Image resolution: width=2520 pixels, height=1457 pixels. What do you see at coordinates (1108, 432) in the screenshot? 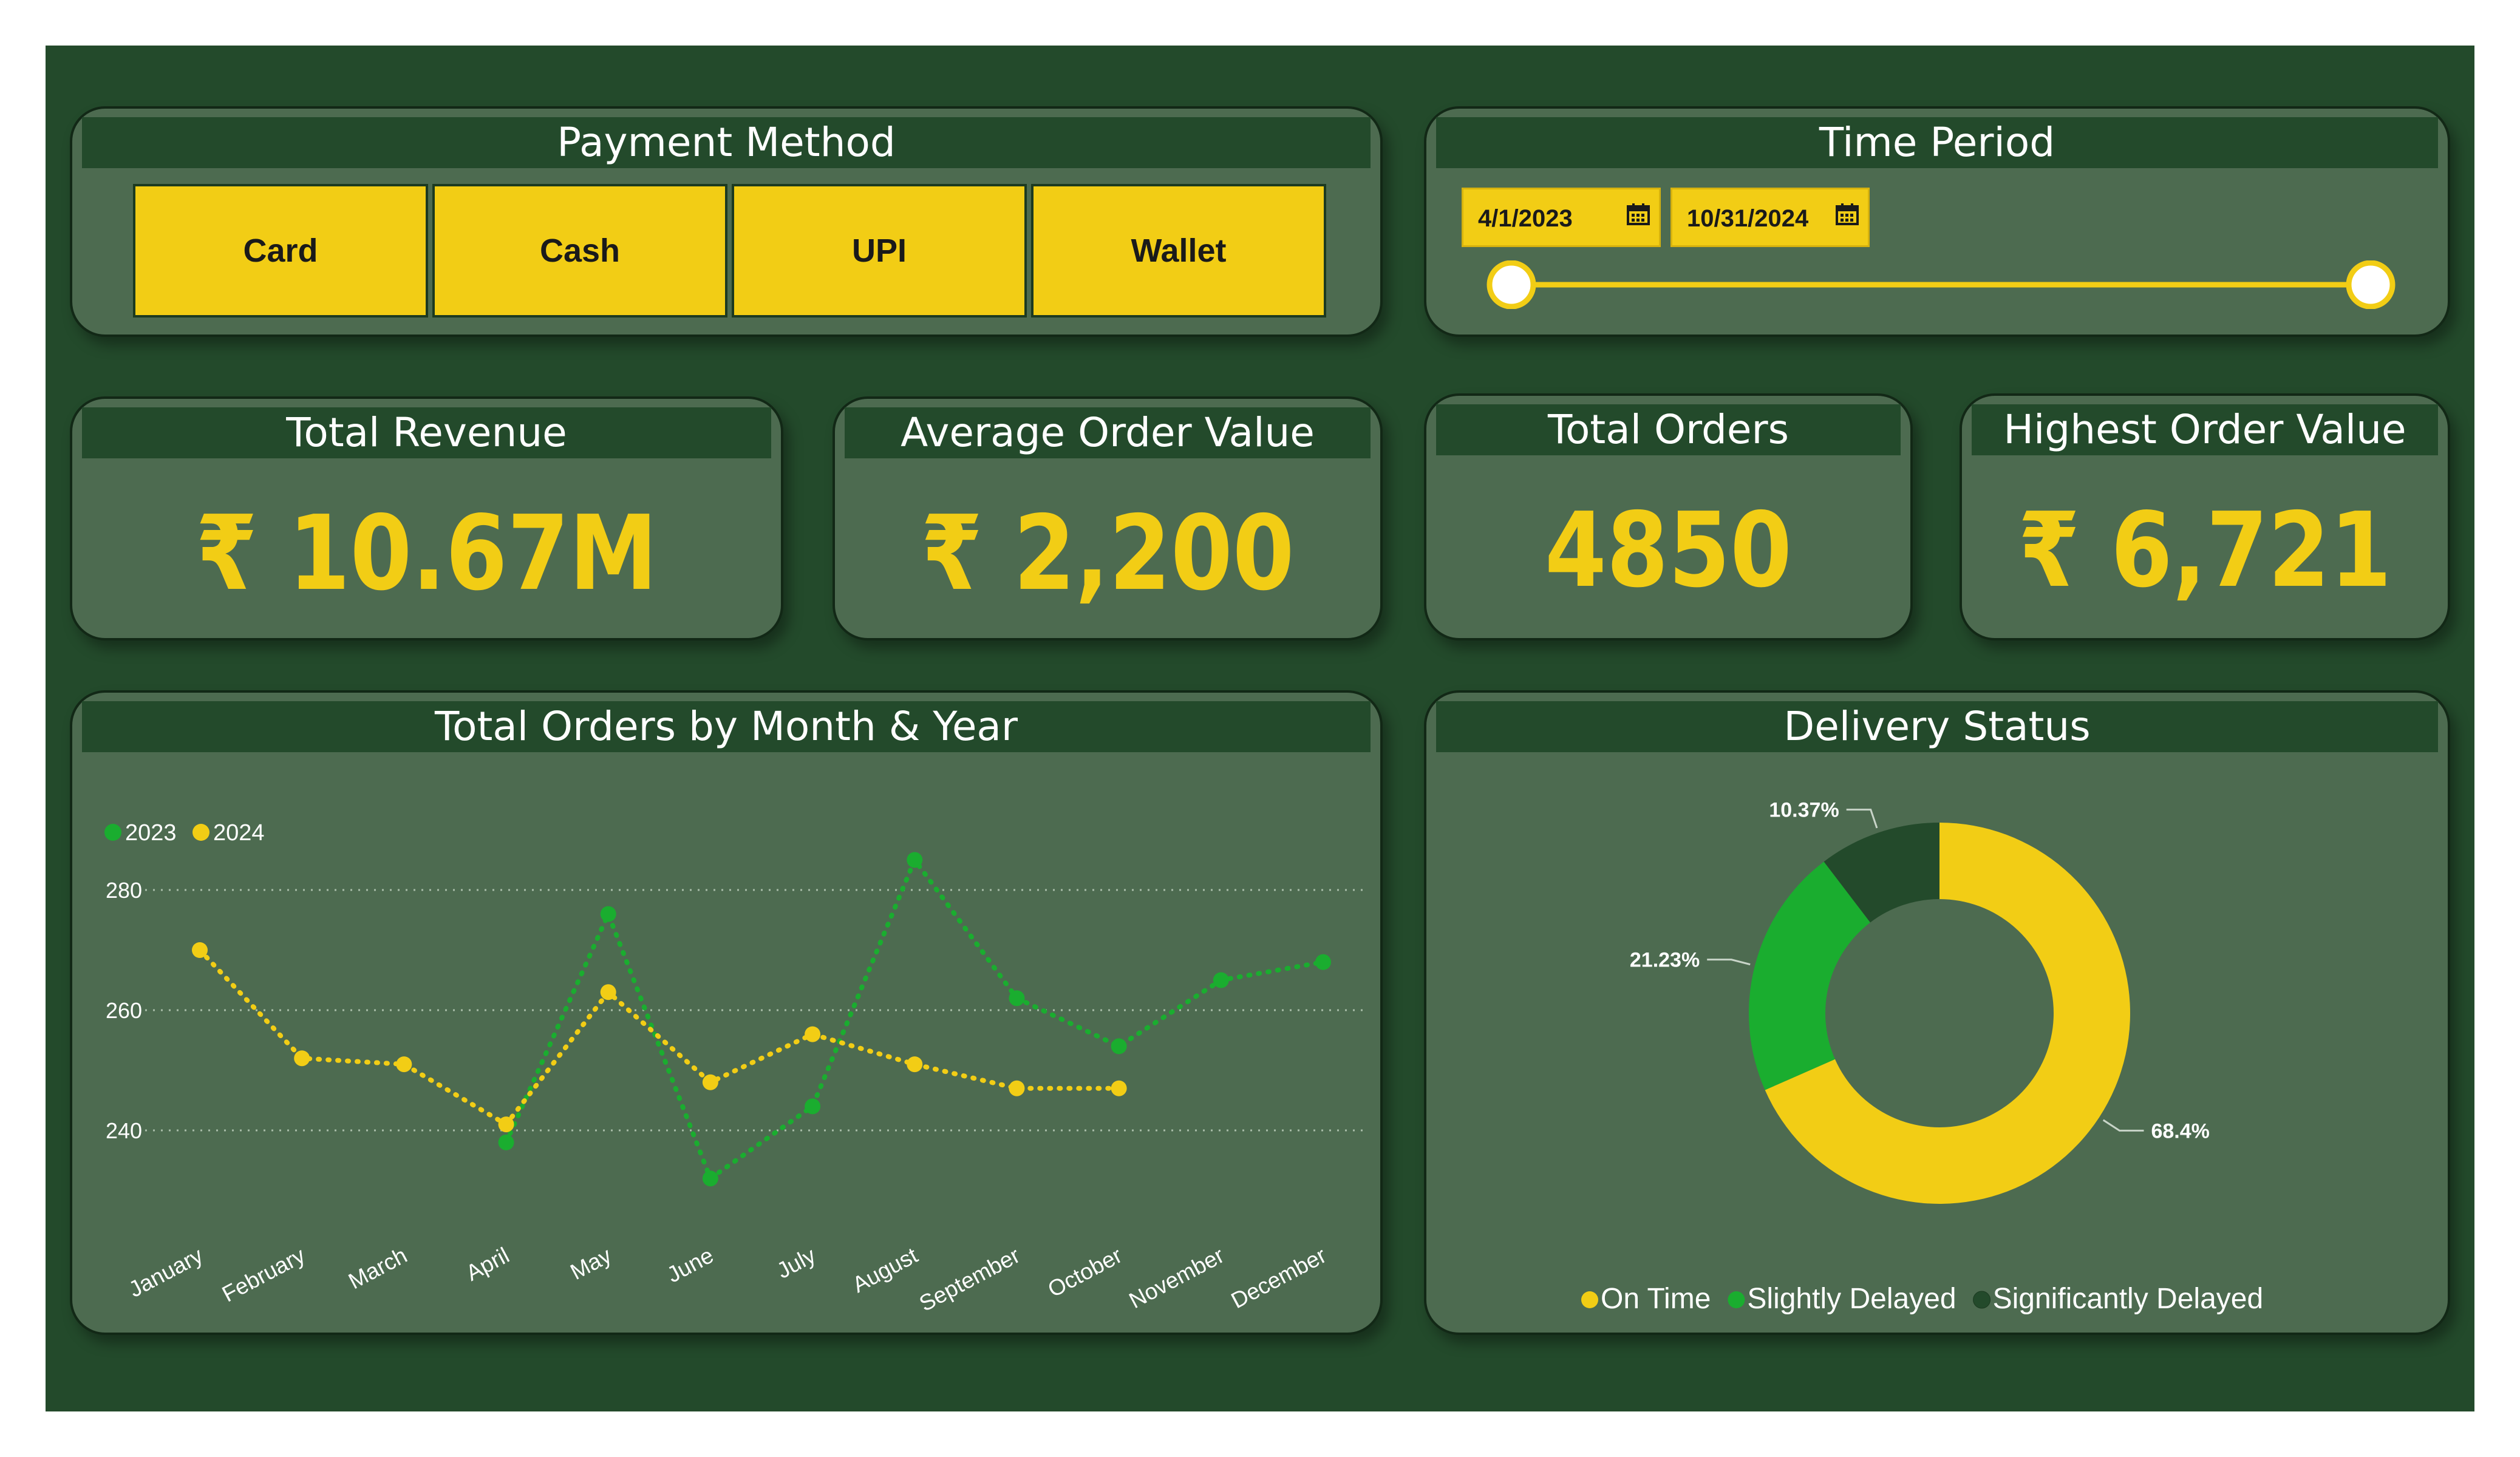
I see `average-order-value-title: Average Order Value` at bounding box center [1108, 432].